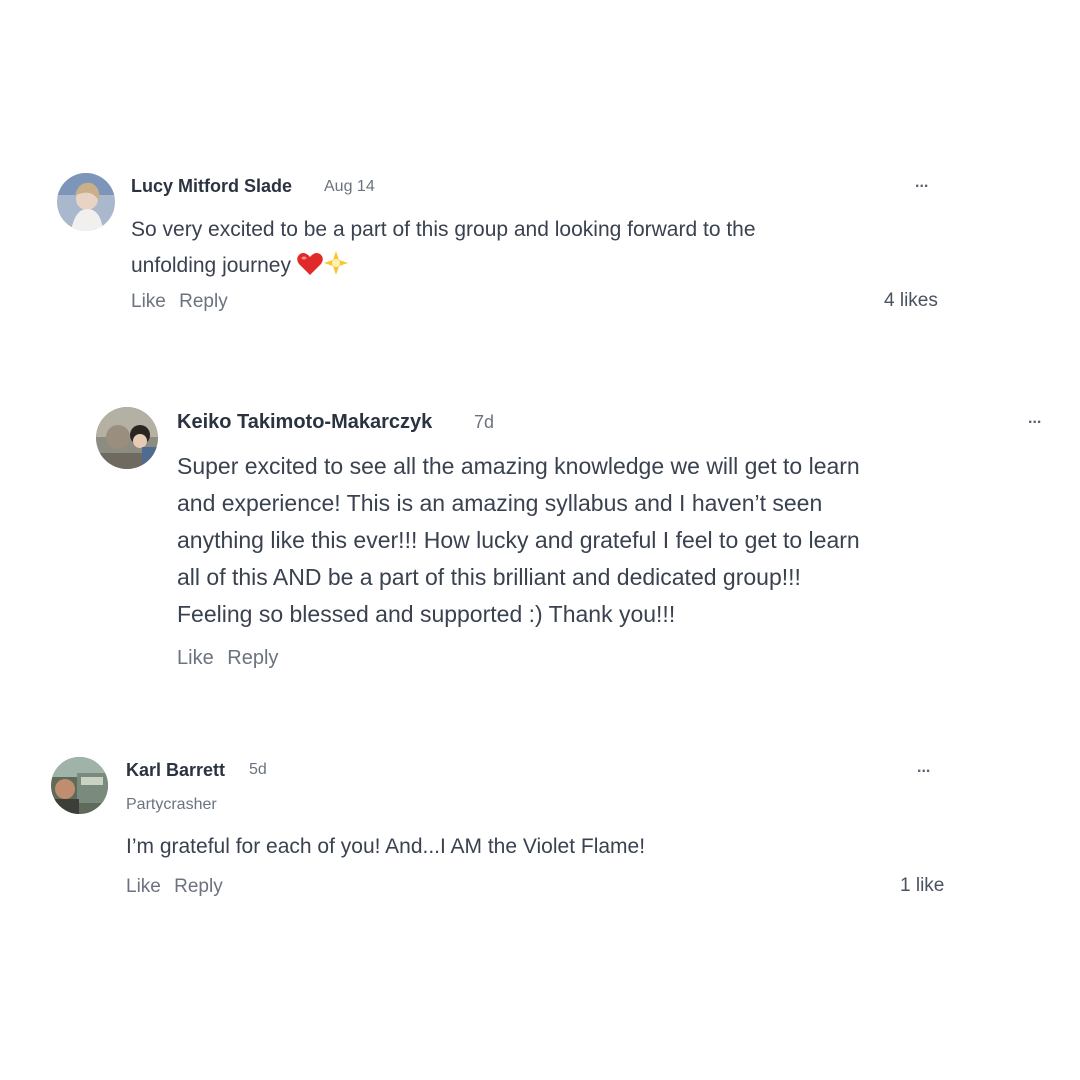  Describe the element at coordinates (143, 886) in the screenshot. I see `like-button: Like` at that location.